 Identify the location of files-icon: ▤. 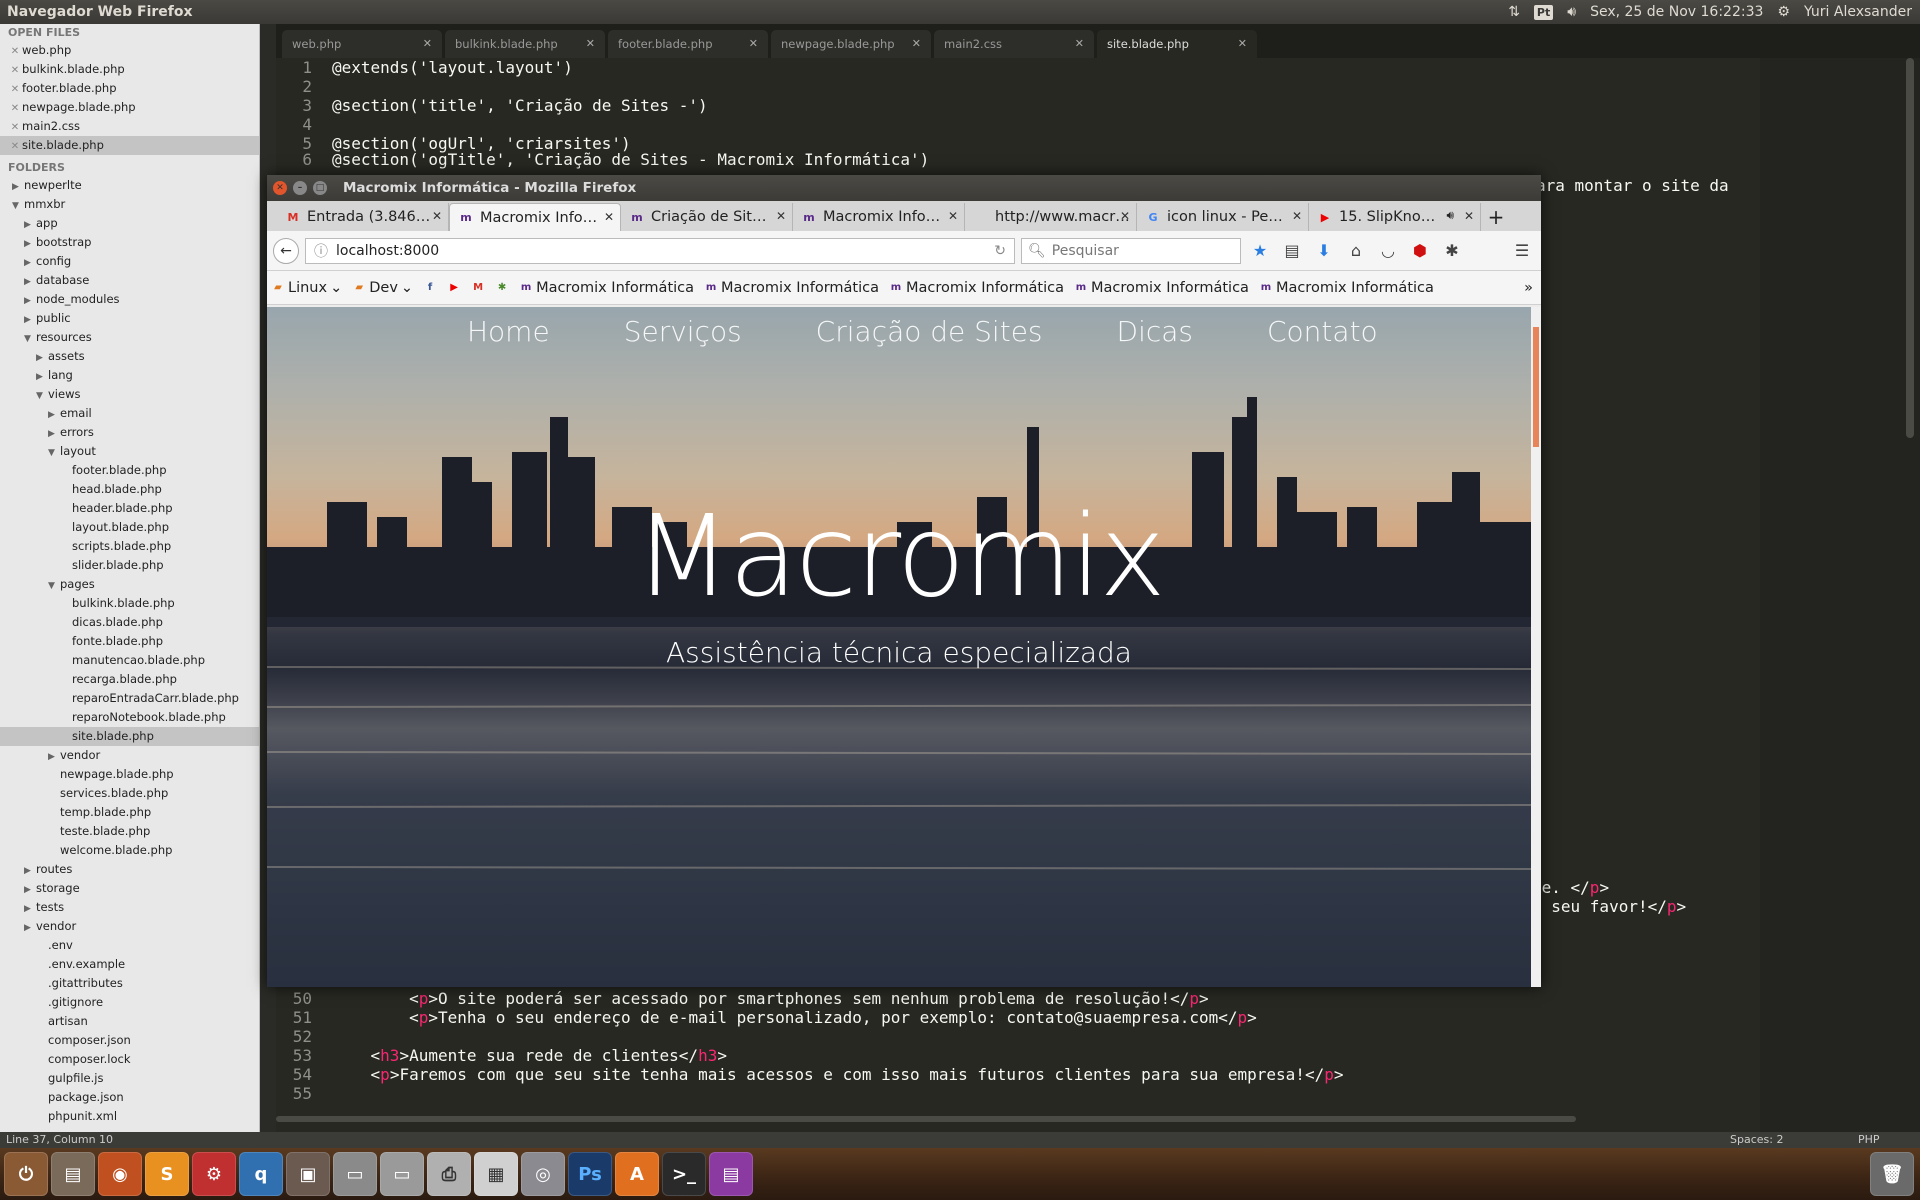
(73, 1174).